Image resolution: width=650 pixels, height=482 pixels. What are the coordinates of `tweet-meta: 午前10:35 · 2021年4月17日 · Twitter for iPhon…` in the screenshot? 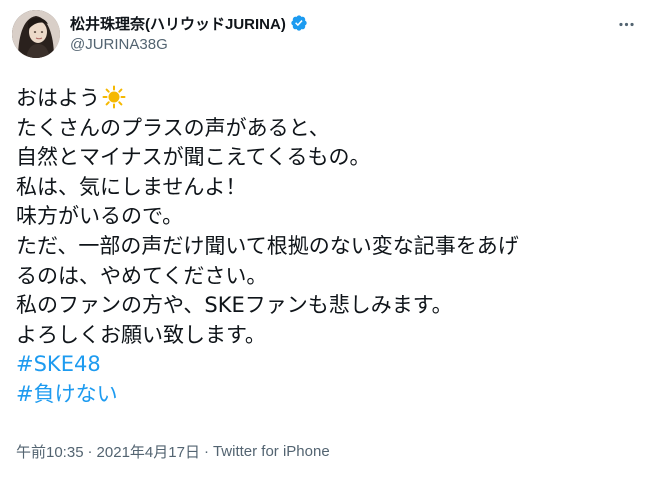 It's located at (173, 451).